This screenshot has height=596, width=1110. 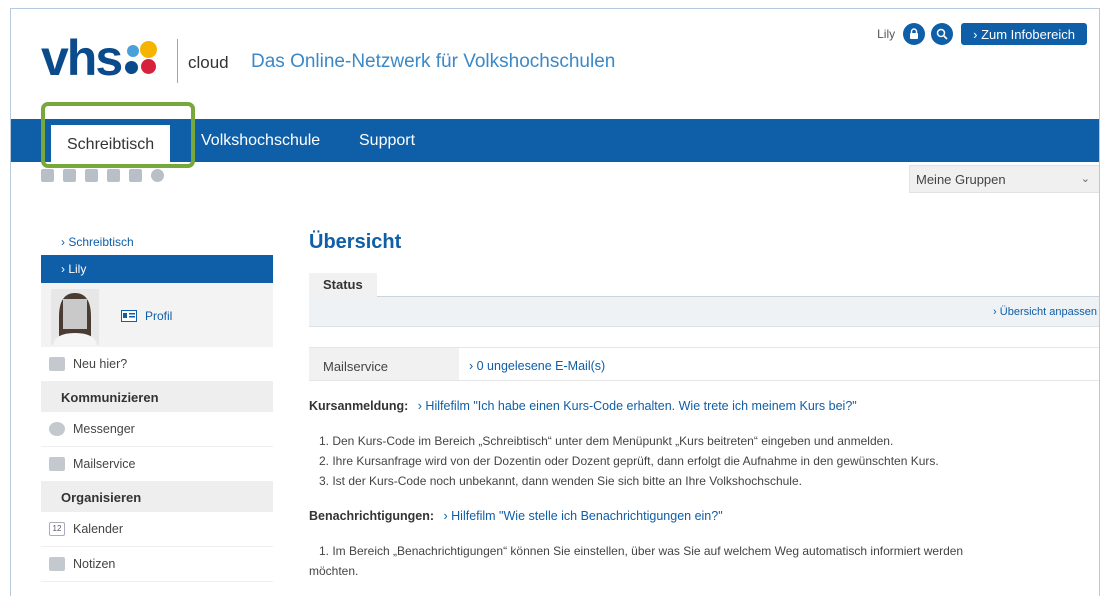 I want to click on profile-label: Profil, so click(x=159, y=316).